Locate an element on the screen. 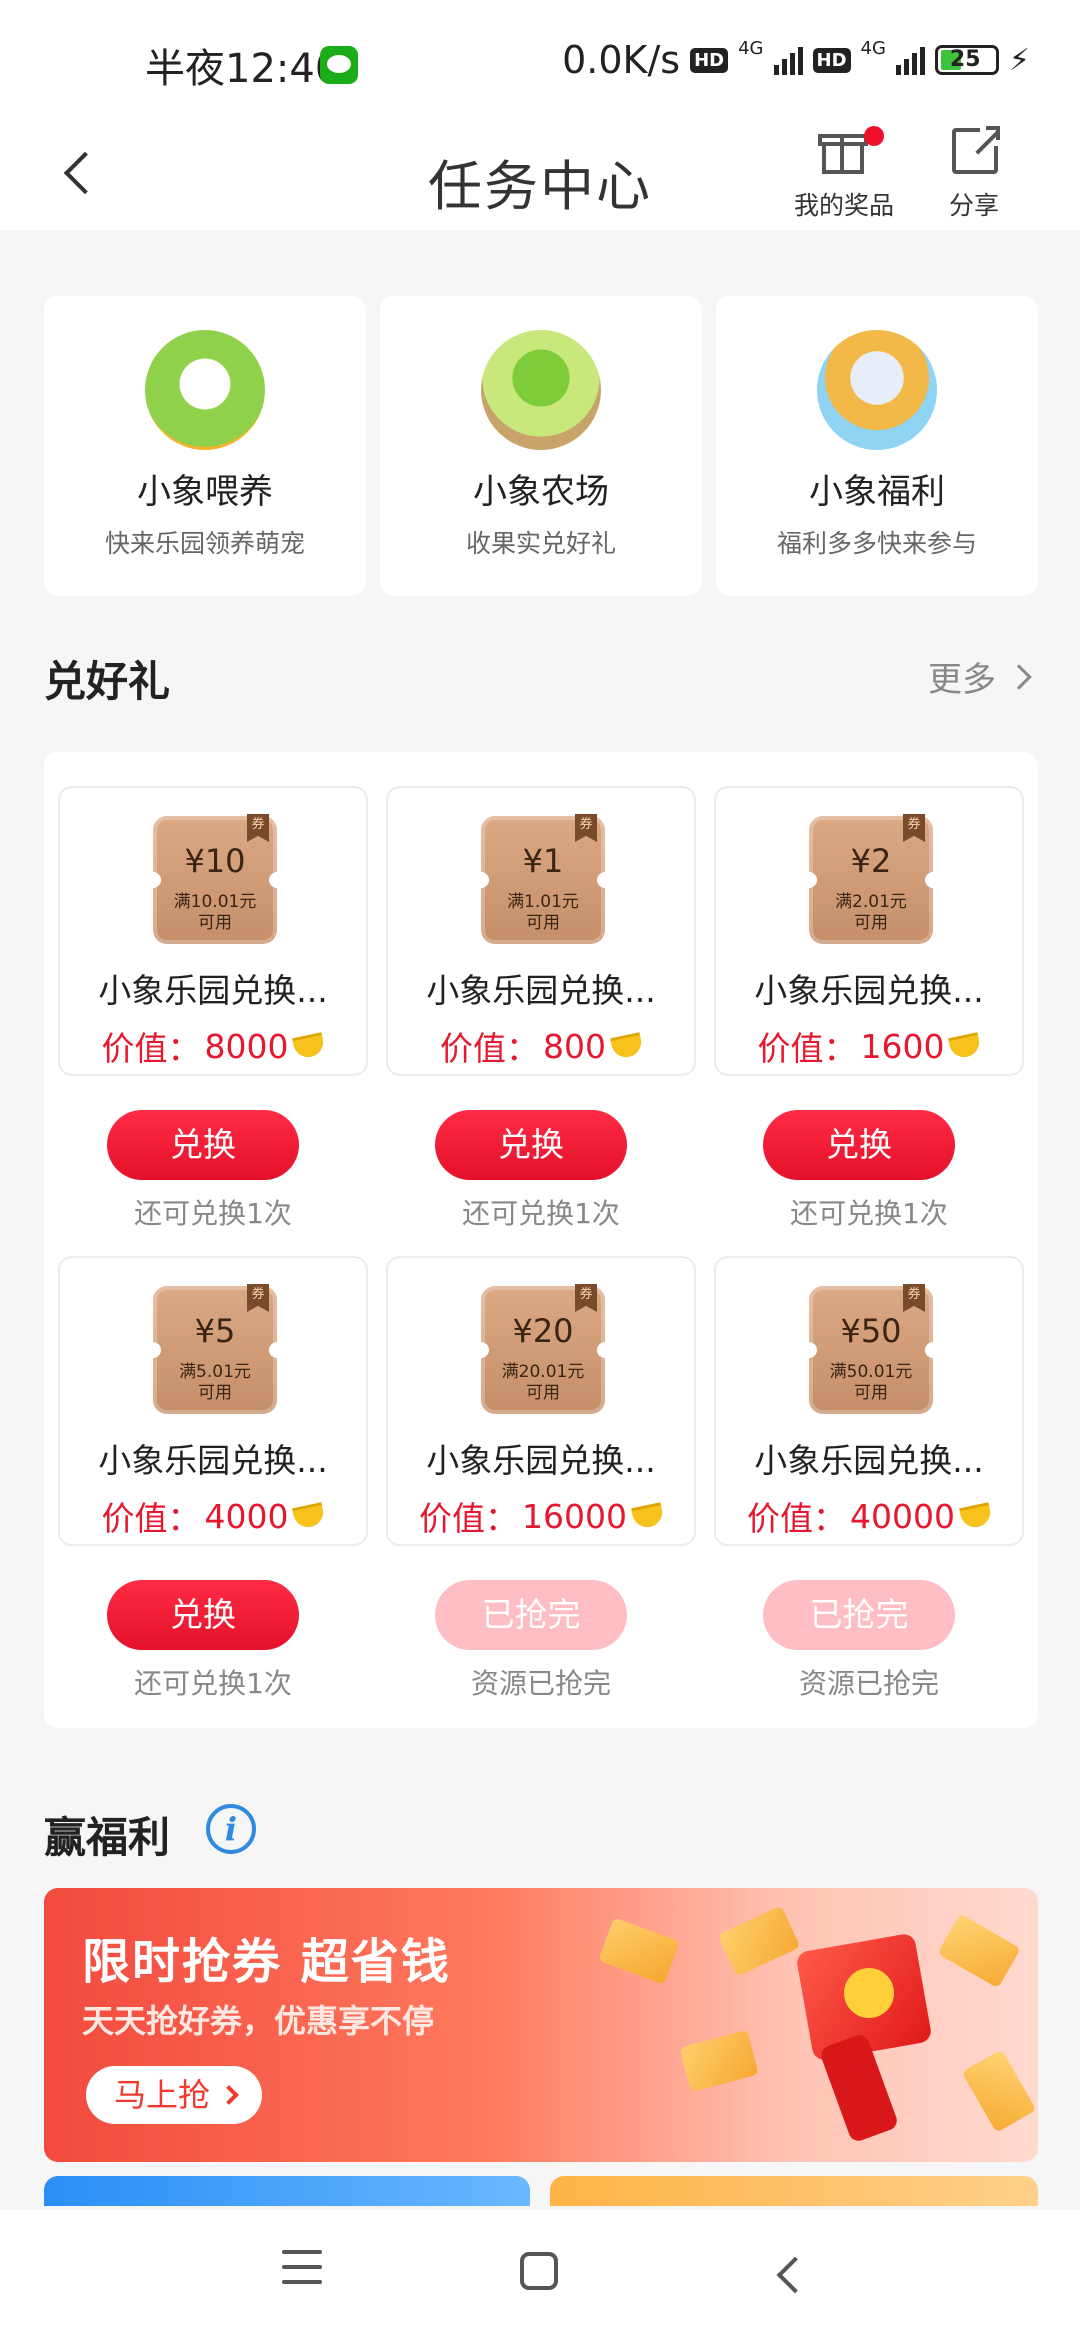 This screenshot has width=1080, height=2340. prize-value: 价值： 800 is located at coordinates (541, 1046).